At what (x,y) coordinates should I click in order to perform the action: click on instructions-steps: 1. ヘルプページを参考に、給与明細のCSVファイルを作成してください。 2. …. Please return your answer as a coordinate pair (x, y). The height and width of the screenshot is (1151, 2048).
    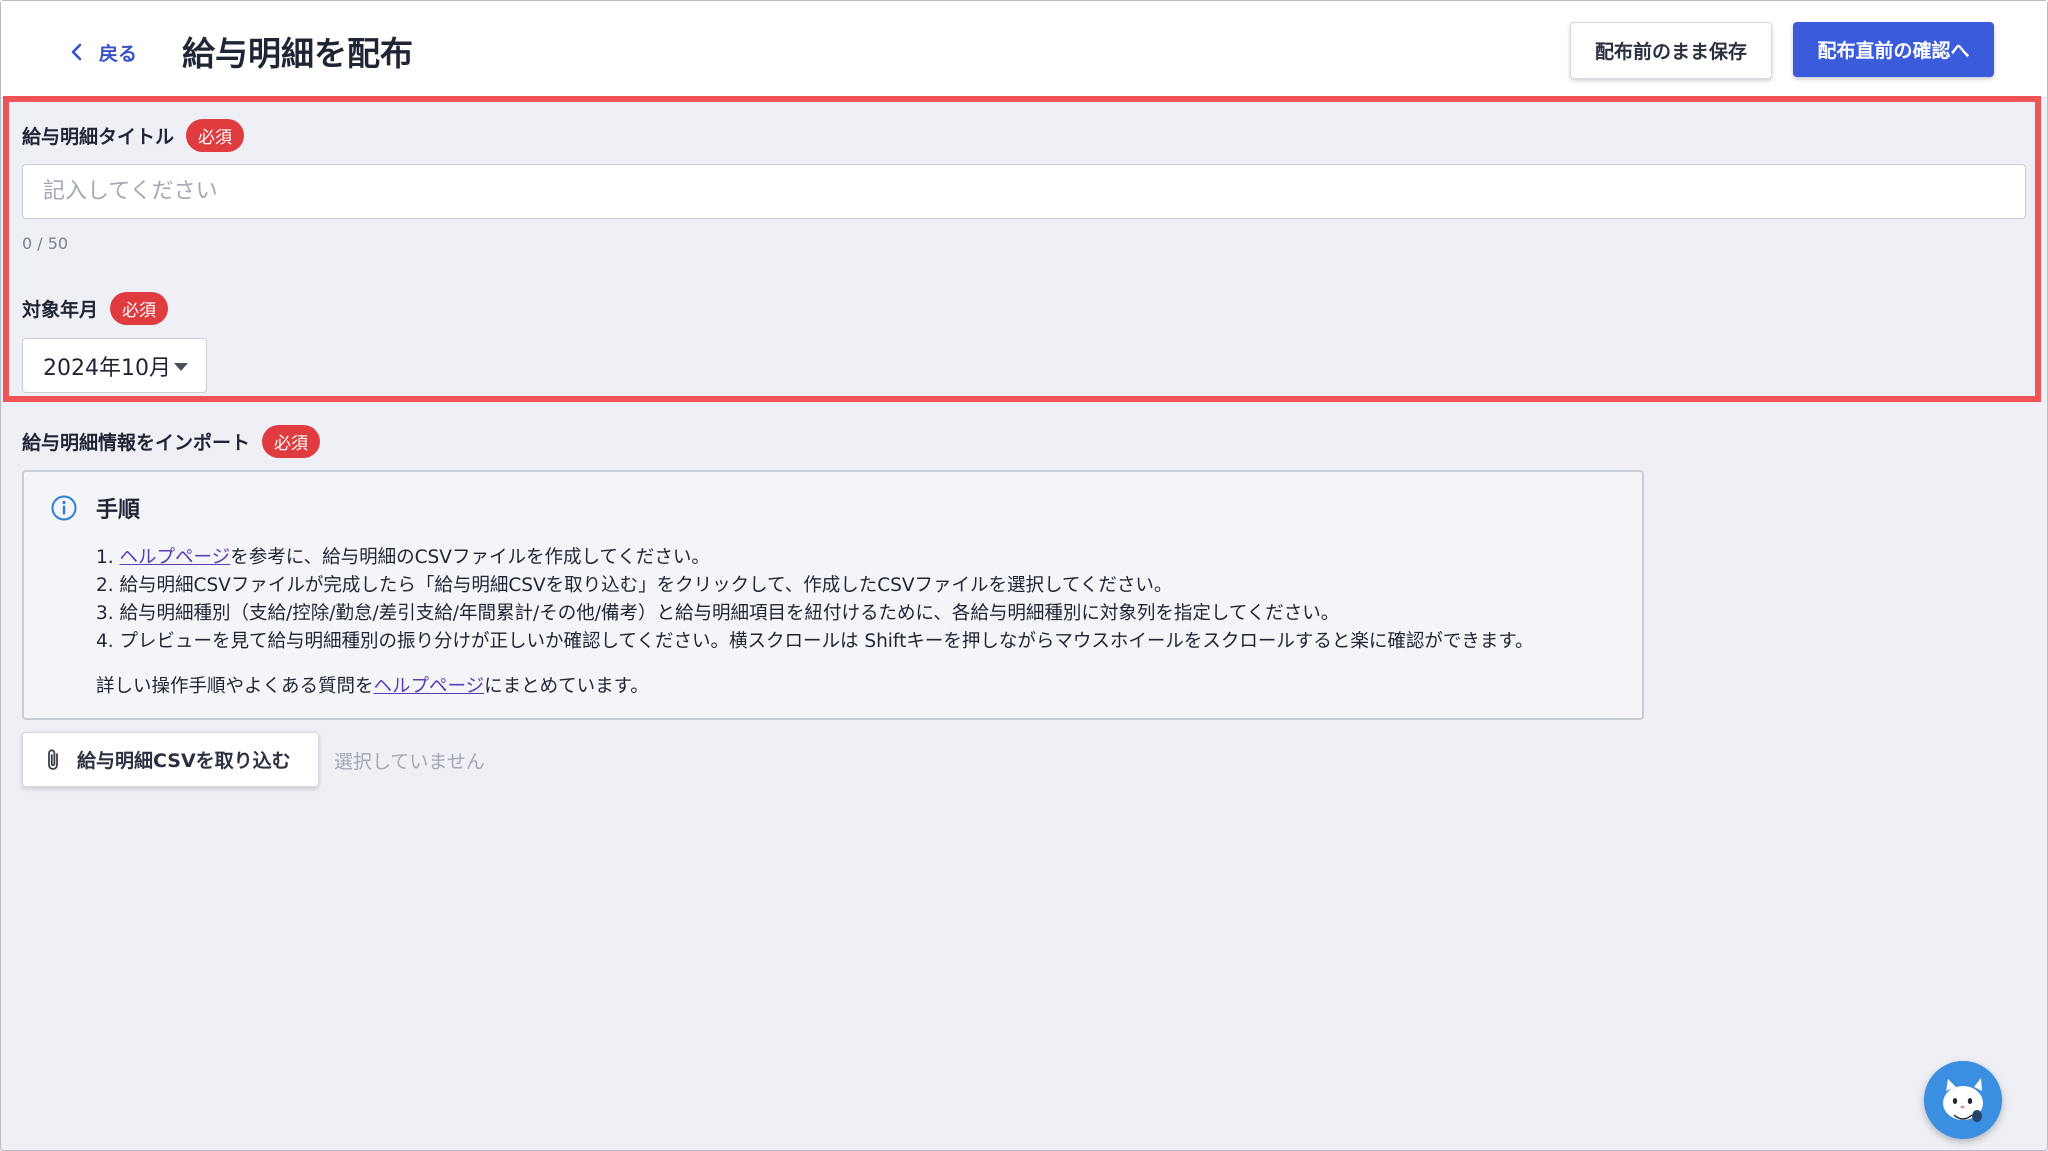
    Looking at the image, I should click on (815, 600).